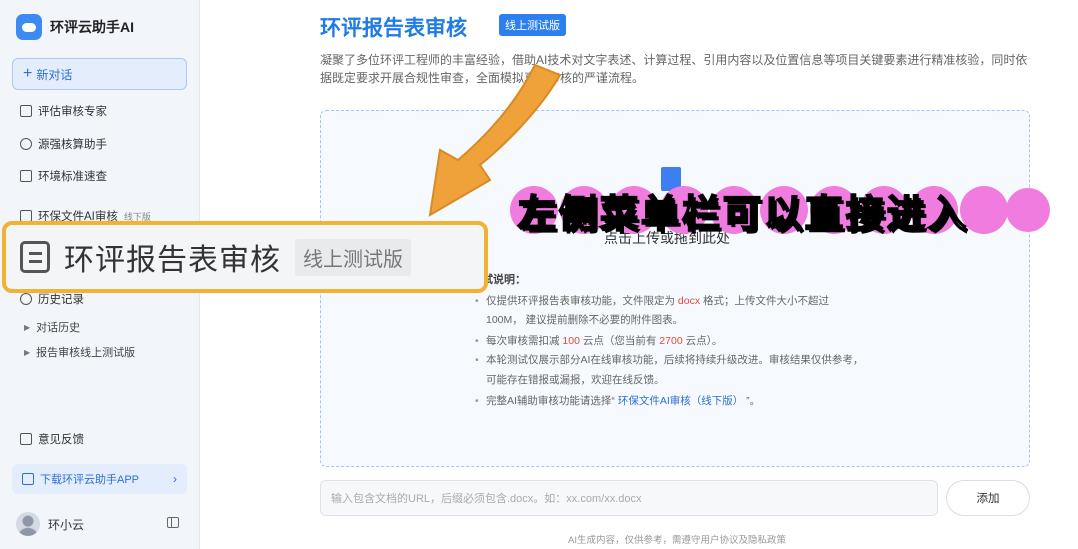  I want to click on sidebar-item-expert: 评估审核专家, so click(63, 111).